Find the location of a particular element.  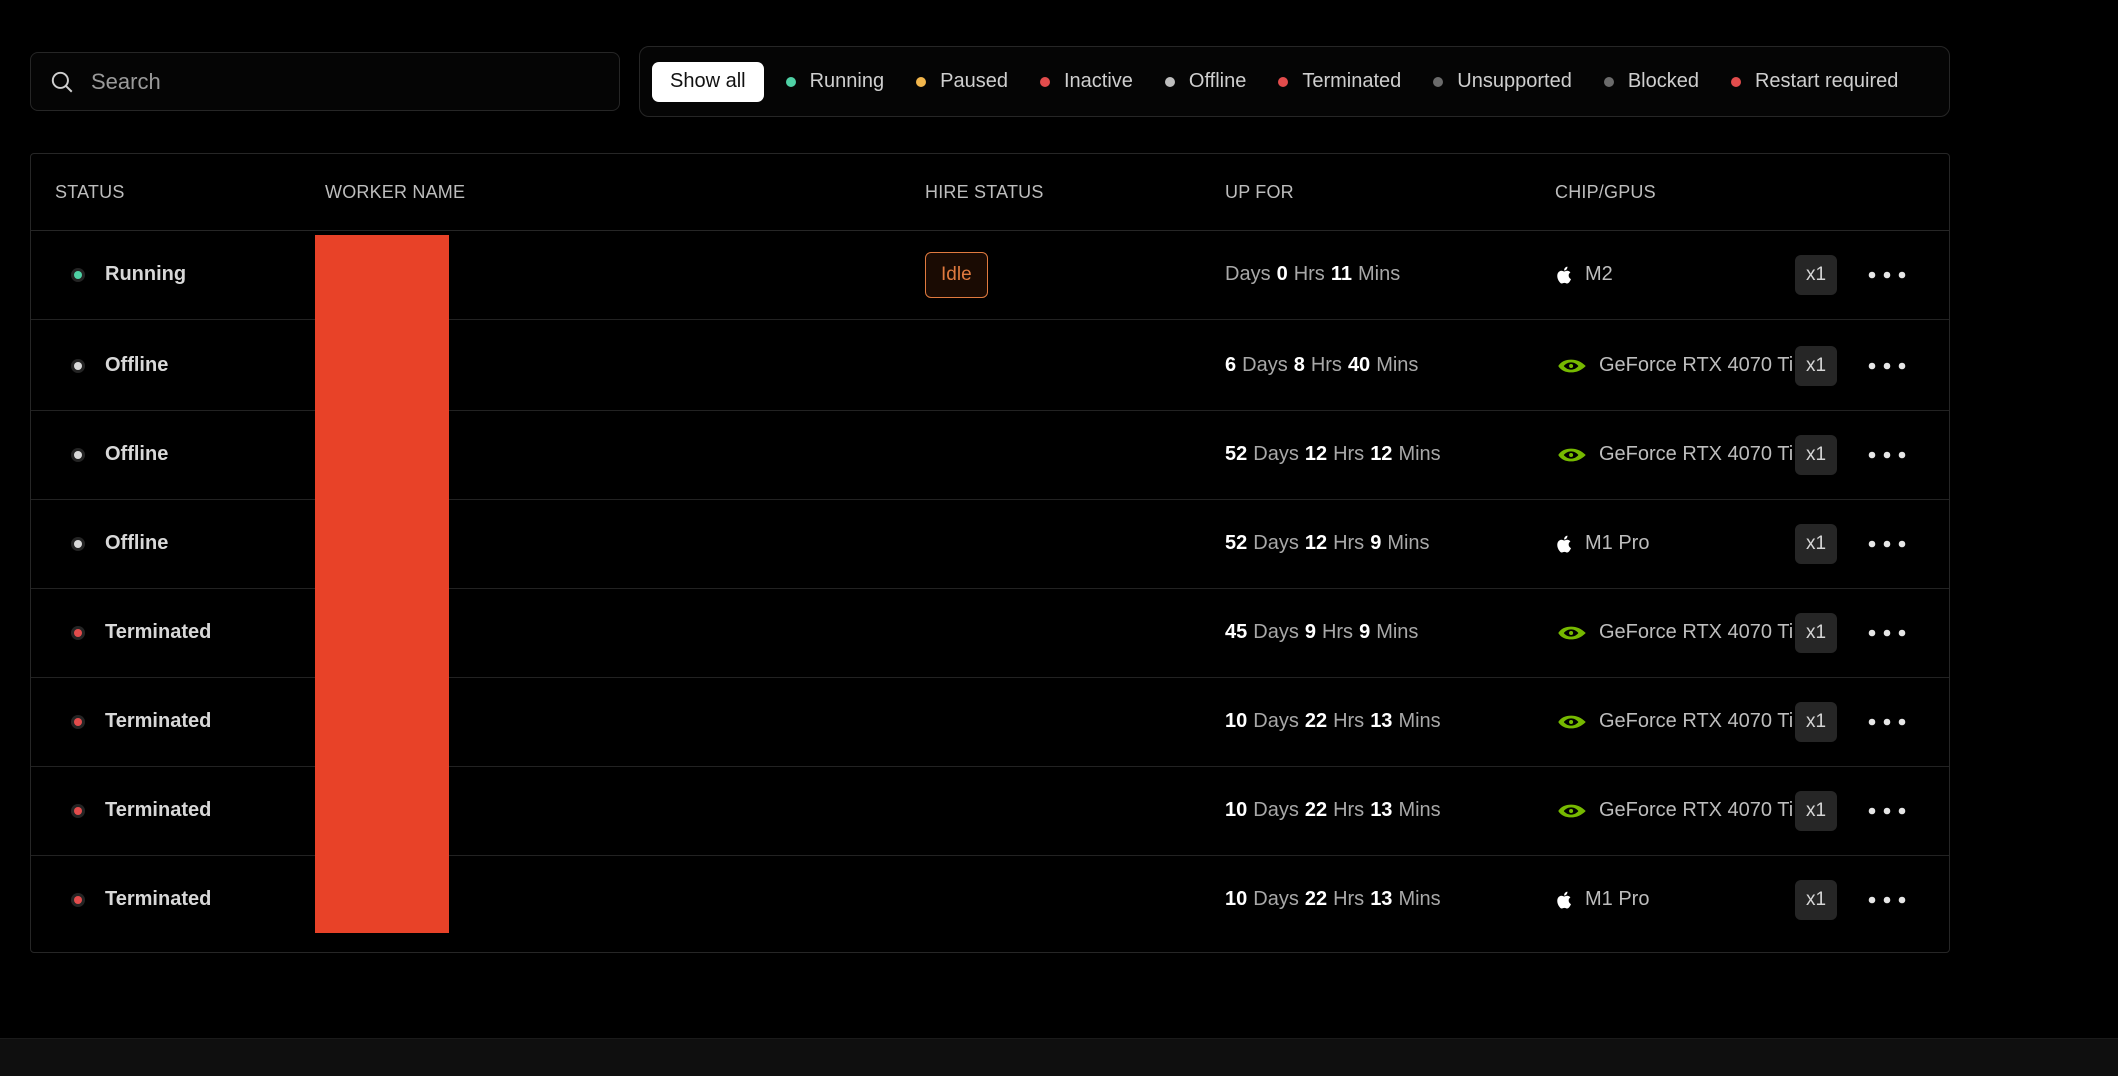

uptime-days-unit: Days is located at coordinates (1276, 899).